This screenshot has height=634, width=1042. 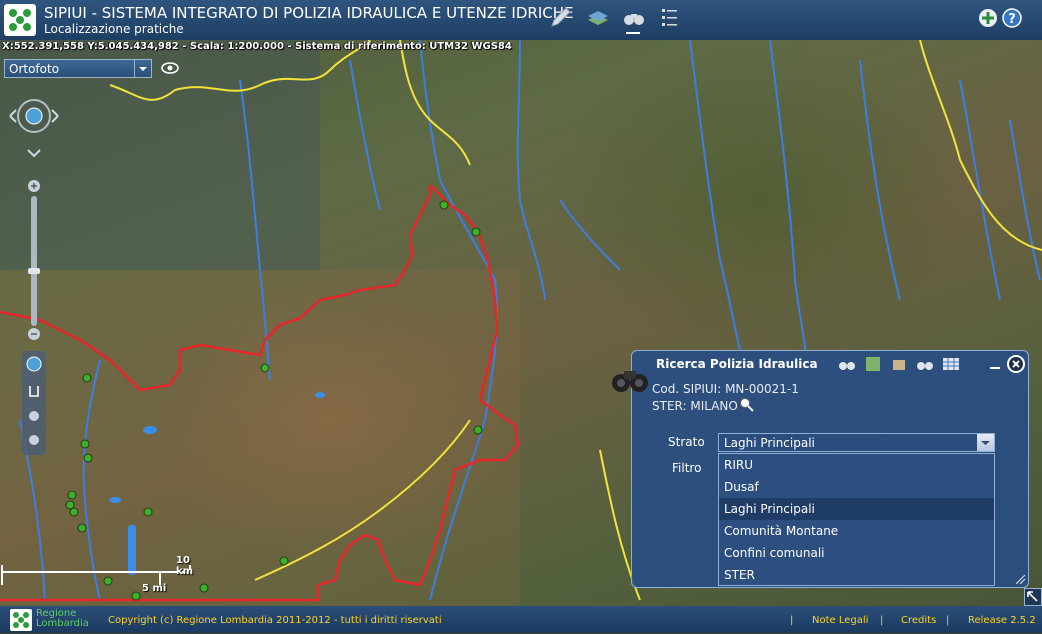 I want to click on panel-title: Ricerca Polizia Idraulica, so click(x=737, y=364).